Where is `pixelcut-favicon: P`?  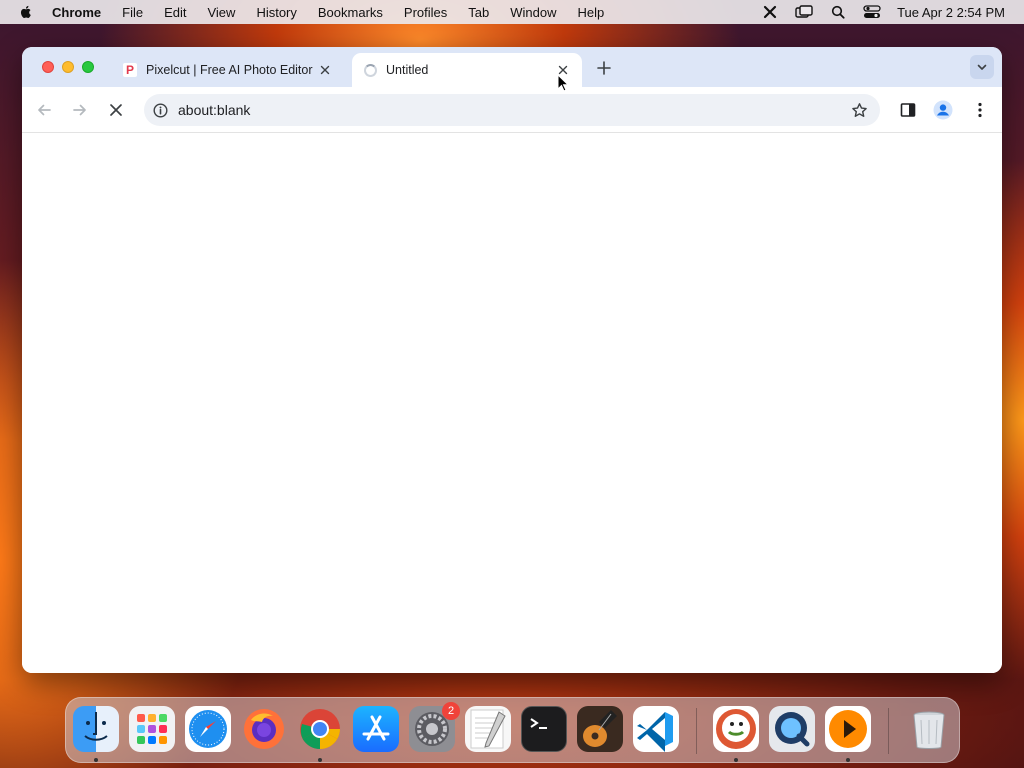 pixelcut-favicon: P is located at coordinates (130, 70).